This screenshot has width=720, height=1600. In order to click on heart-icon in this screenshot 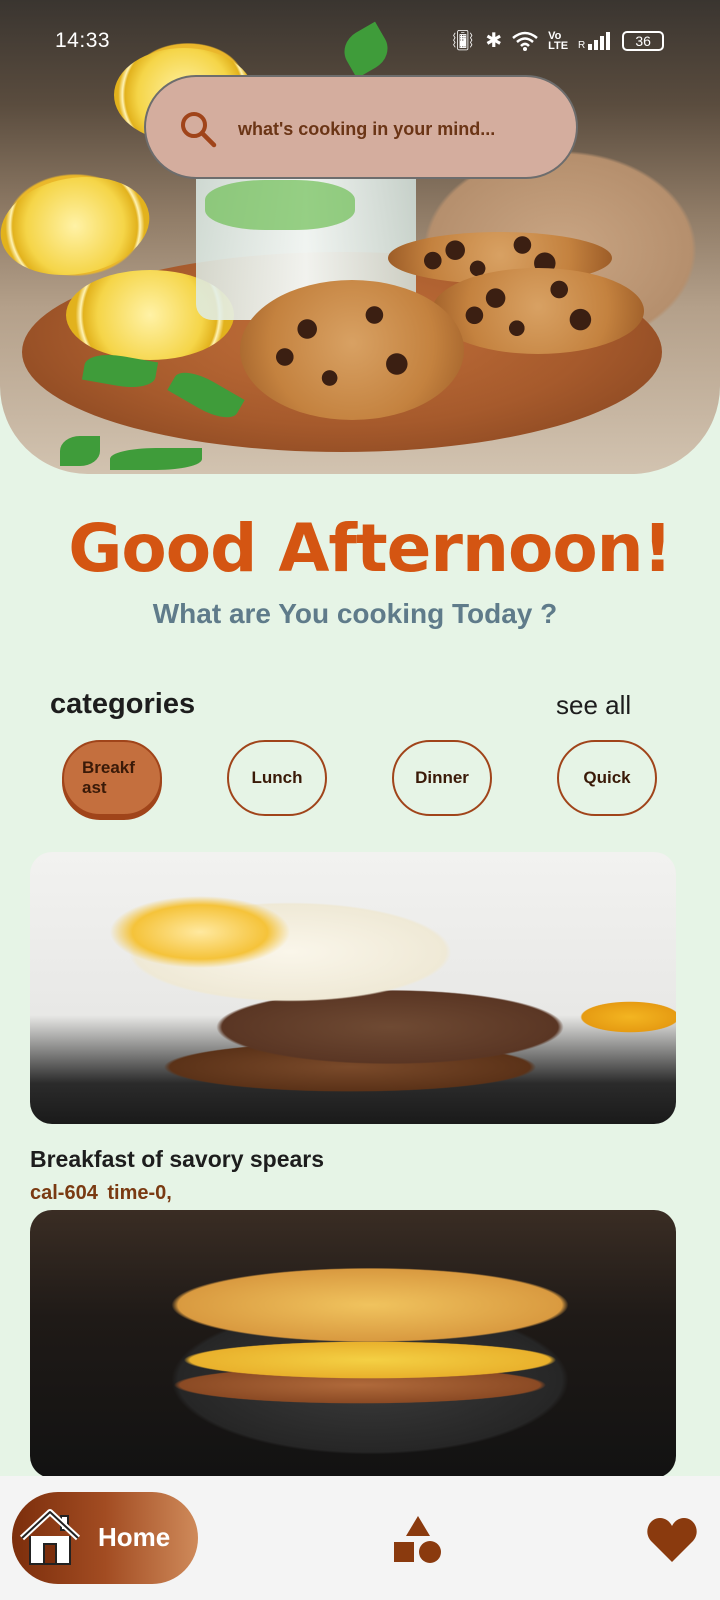, I will do `click(672, 1540)`.